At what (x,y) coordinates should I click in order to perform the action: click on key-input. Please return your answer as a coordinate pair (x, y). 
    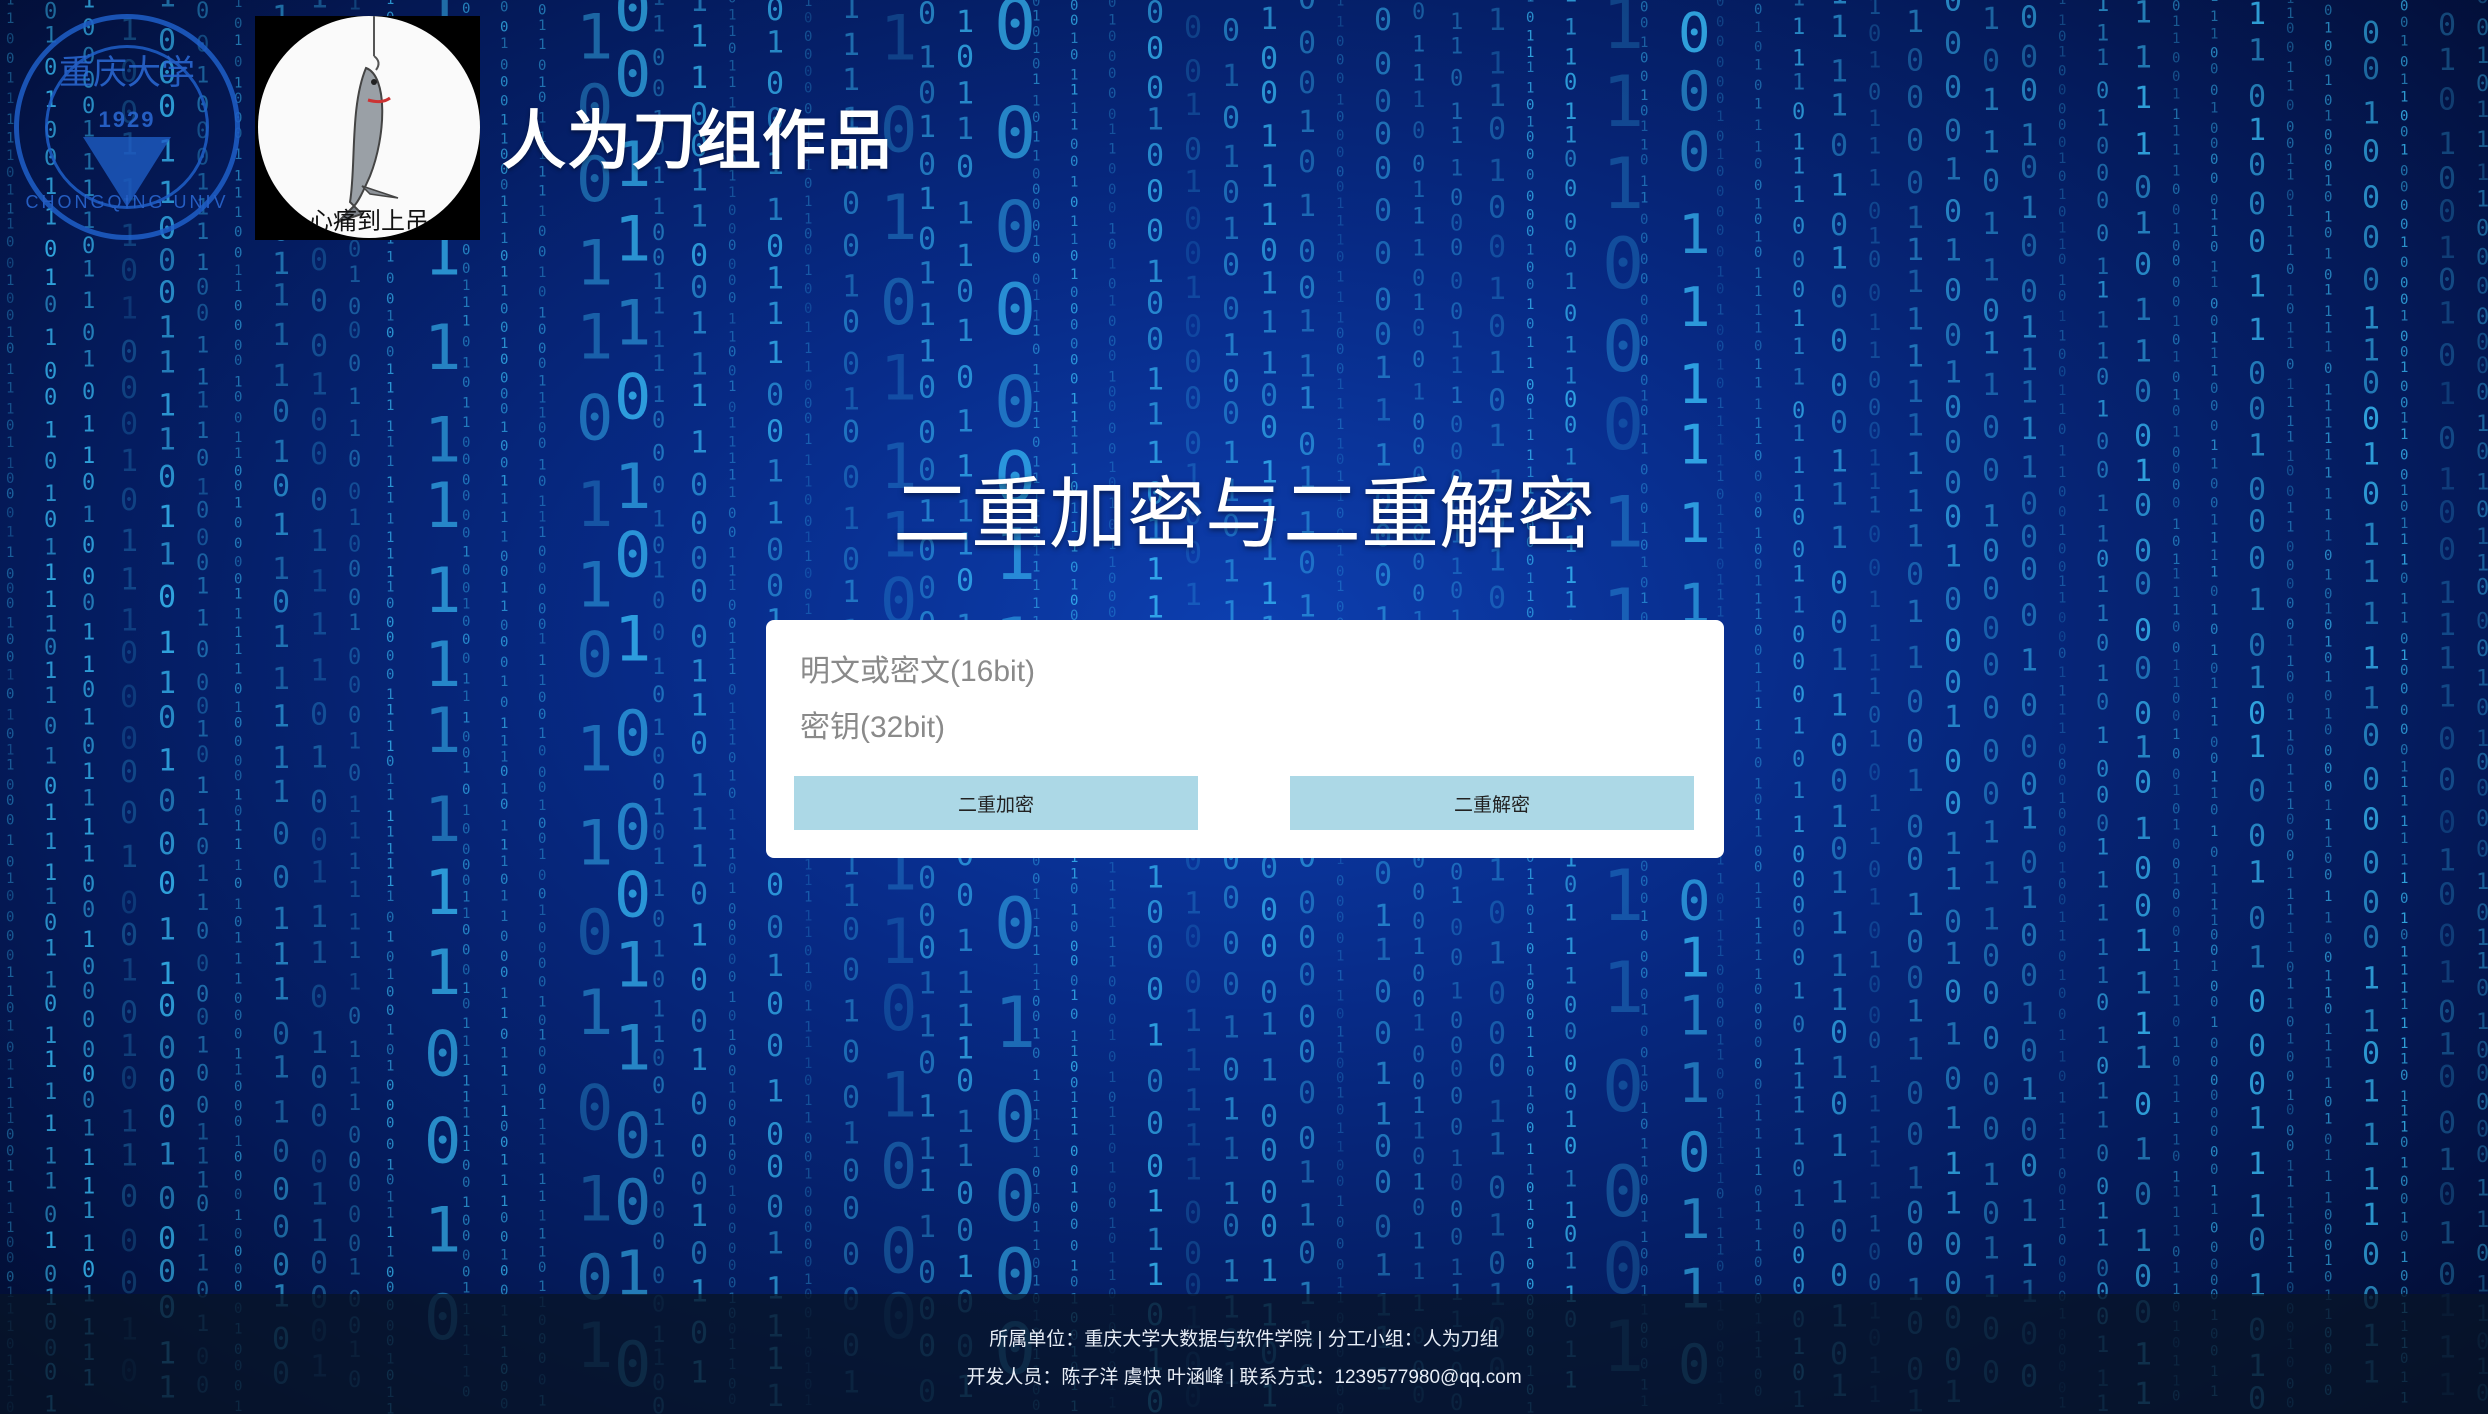
    Looking at the image, I should click on (1240, 728).